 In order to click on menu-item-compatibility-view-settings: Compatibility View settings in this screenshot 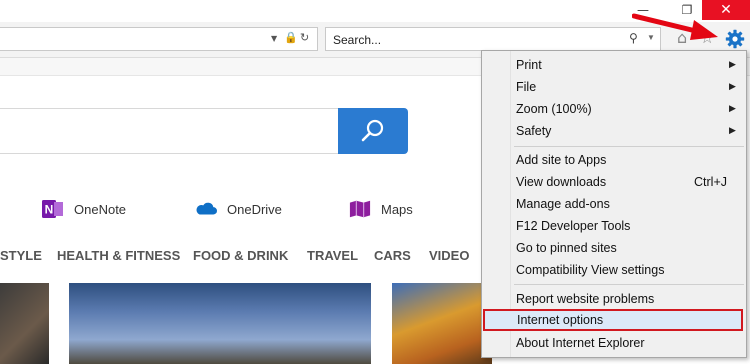, I will do `click(614, 270)`.